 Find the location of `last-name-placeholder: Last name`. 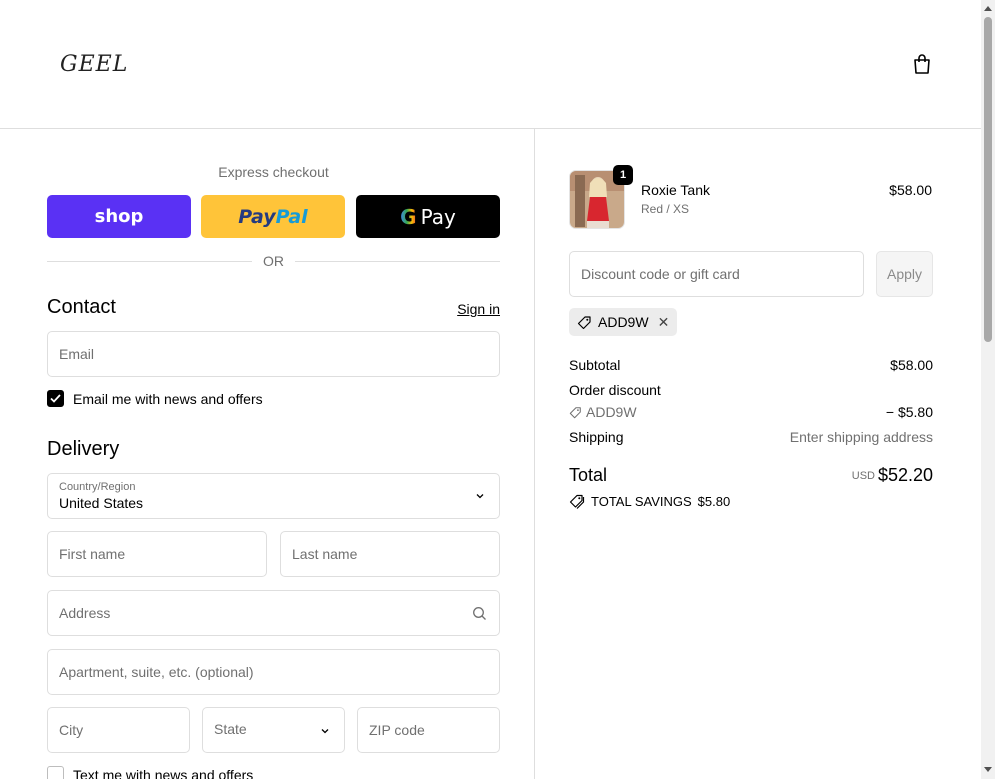

last-name-placeholder: Last name is located at coordinates (325, 554).